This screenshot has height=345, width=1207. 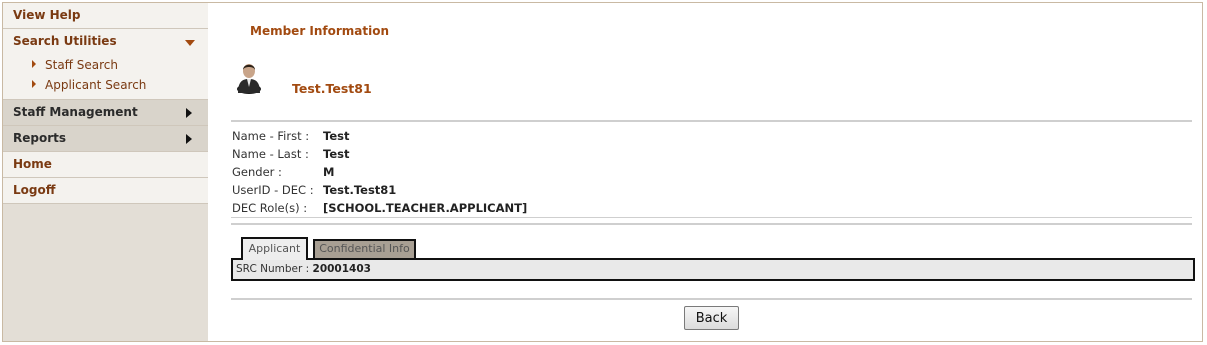 I want to click on detail-row-userid: UserID - DEC : Test.Test81, so click(x=379, y=190).